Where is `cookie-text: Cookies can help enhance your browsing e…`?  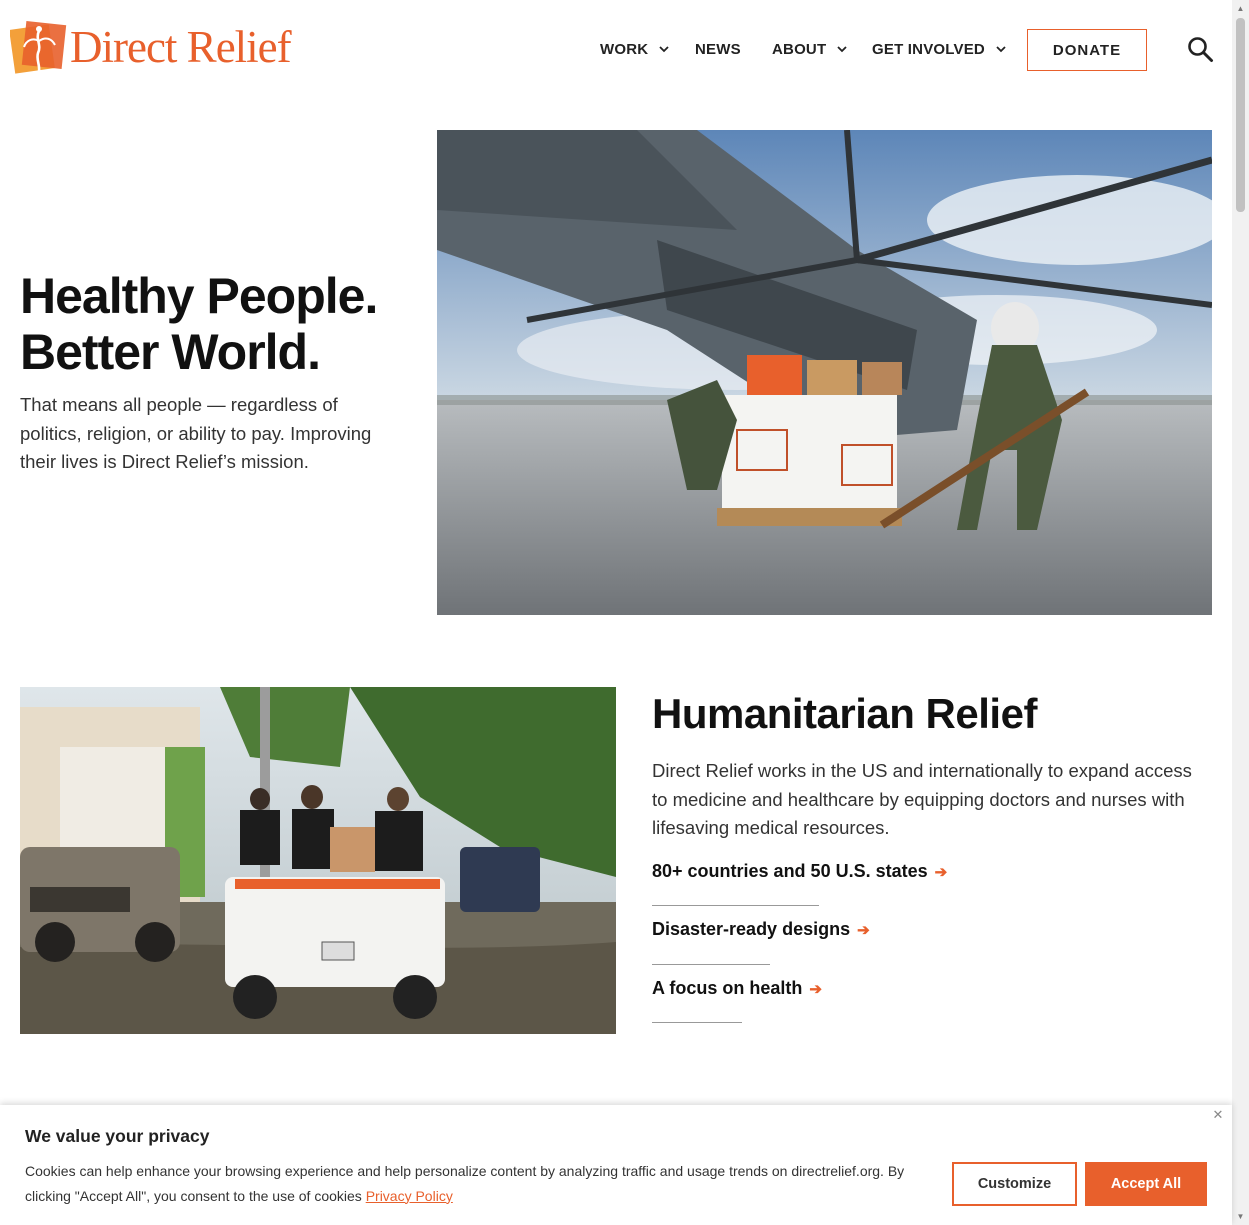
cookie-text: Cookies can help enhance your browsing e… is located at coordinates (475, 1183).